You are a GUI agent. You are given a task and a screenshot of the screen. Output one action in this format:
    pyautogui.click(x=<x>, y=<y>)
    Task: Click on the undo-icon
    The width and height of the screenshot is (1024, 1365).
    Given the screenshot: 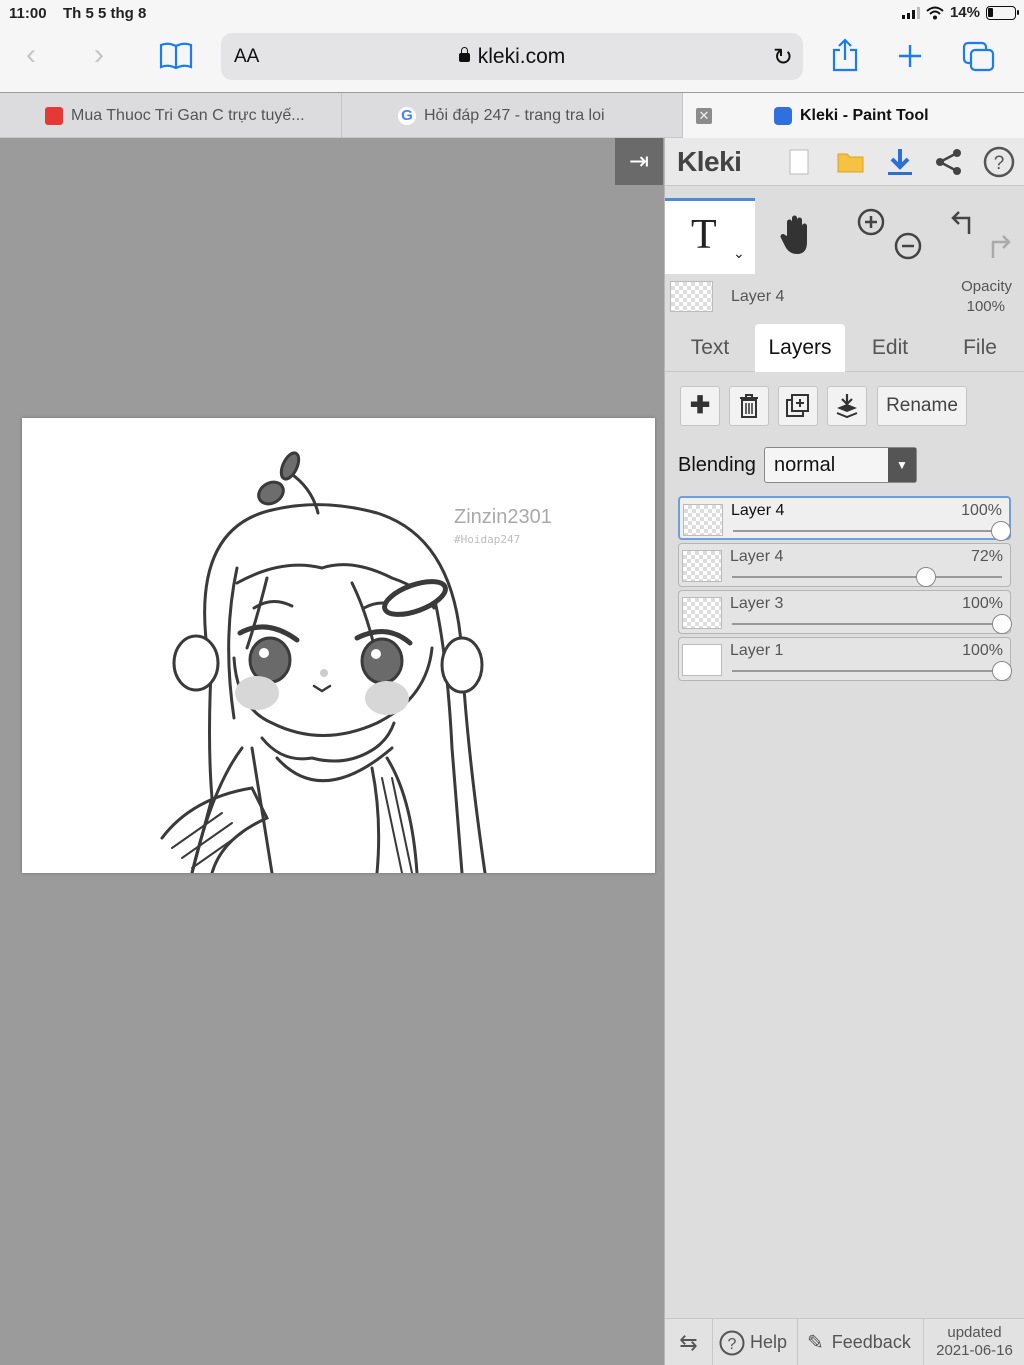 What is the action you would take?
    pyautogui.click(x=963, y=222)
    